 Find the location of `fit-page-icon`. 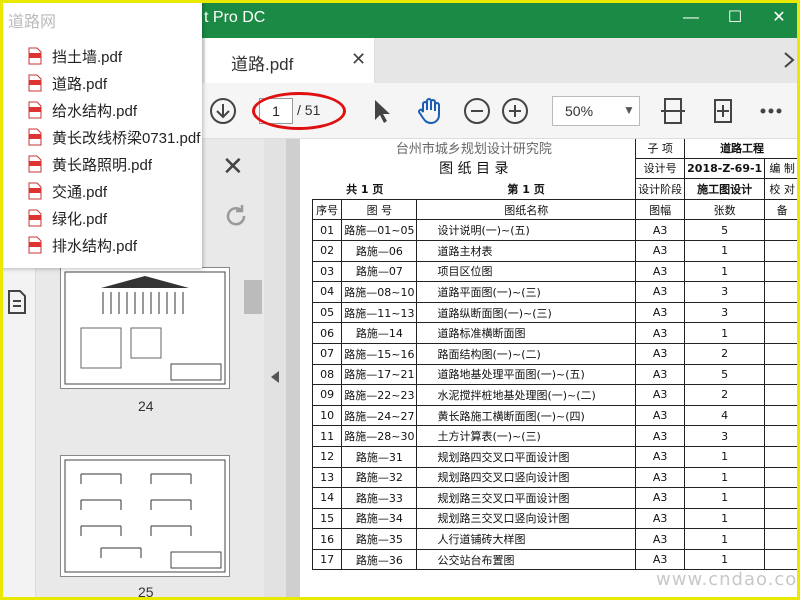

fit-page-icon is located at coordinates (673, 111).